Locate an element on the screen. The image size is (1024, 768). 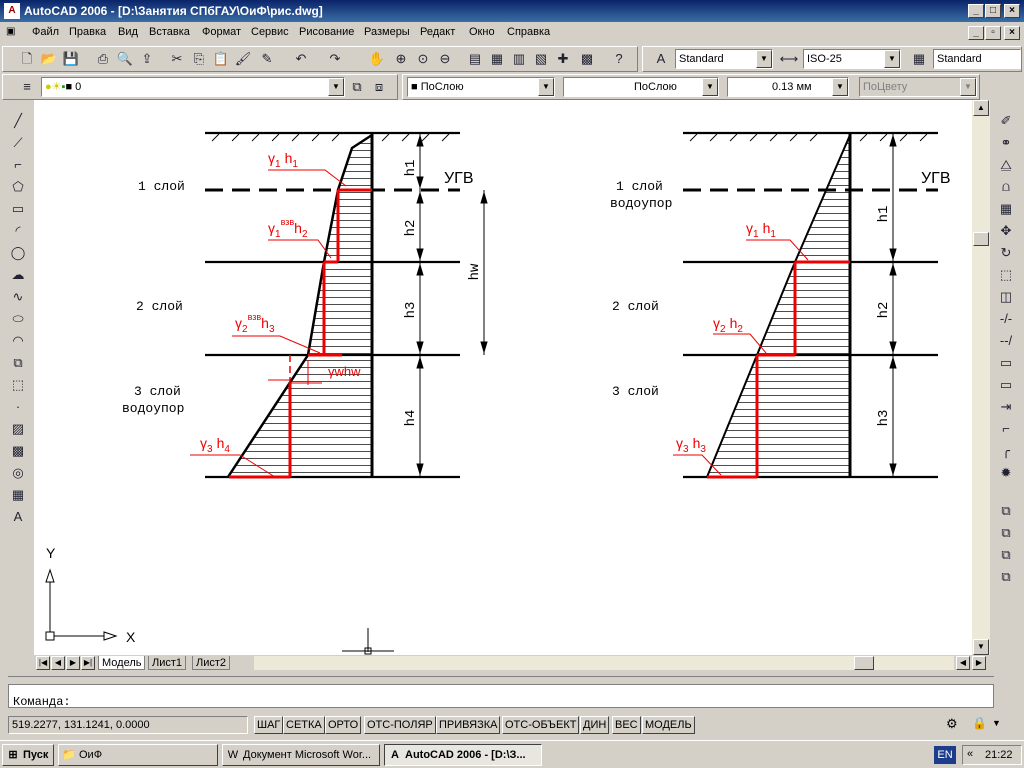
tab-layout1: Лист1 is located at coordinates (167, 663).